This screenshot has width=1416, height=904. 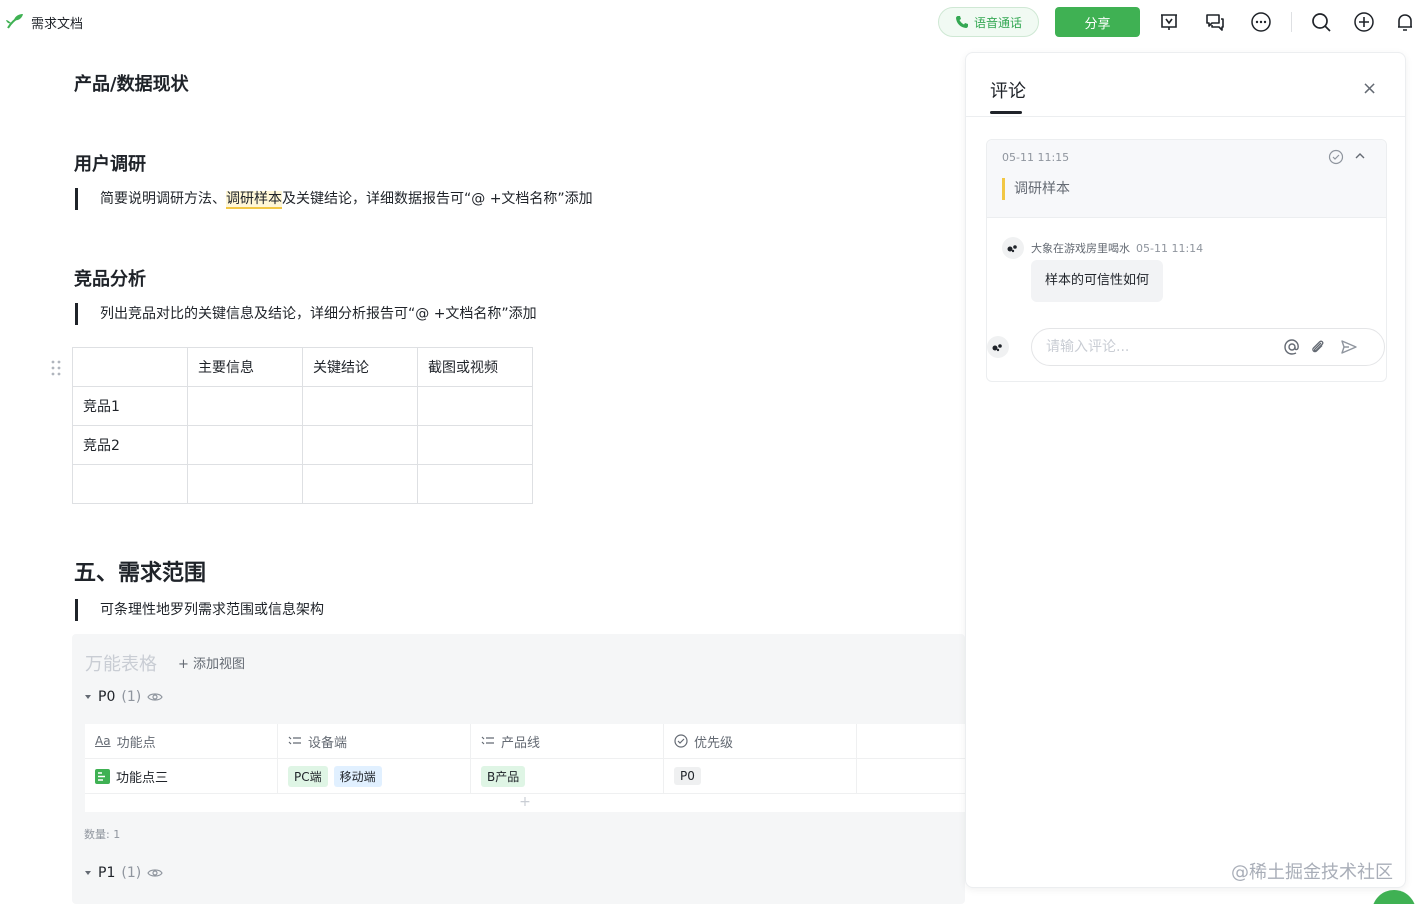 What do you see at coordinates (142, 778) in the screenshot?
I see `feature-name: 功能点三` at bounding box center [142, 778].